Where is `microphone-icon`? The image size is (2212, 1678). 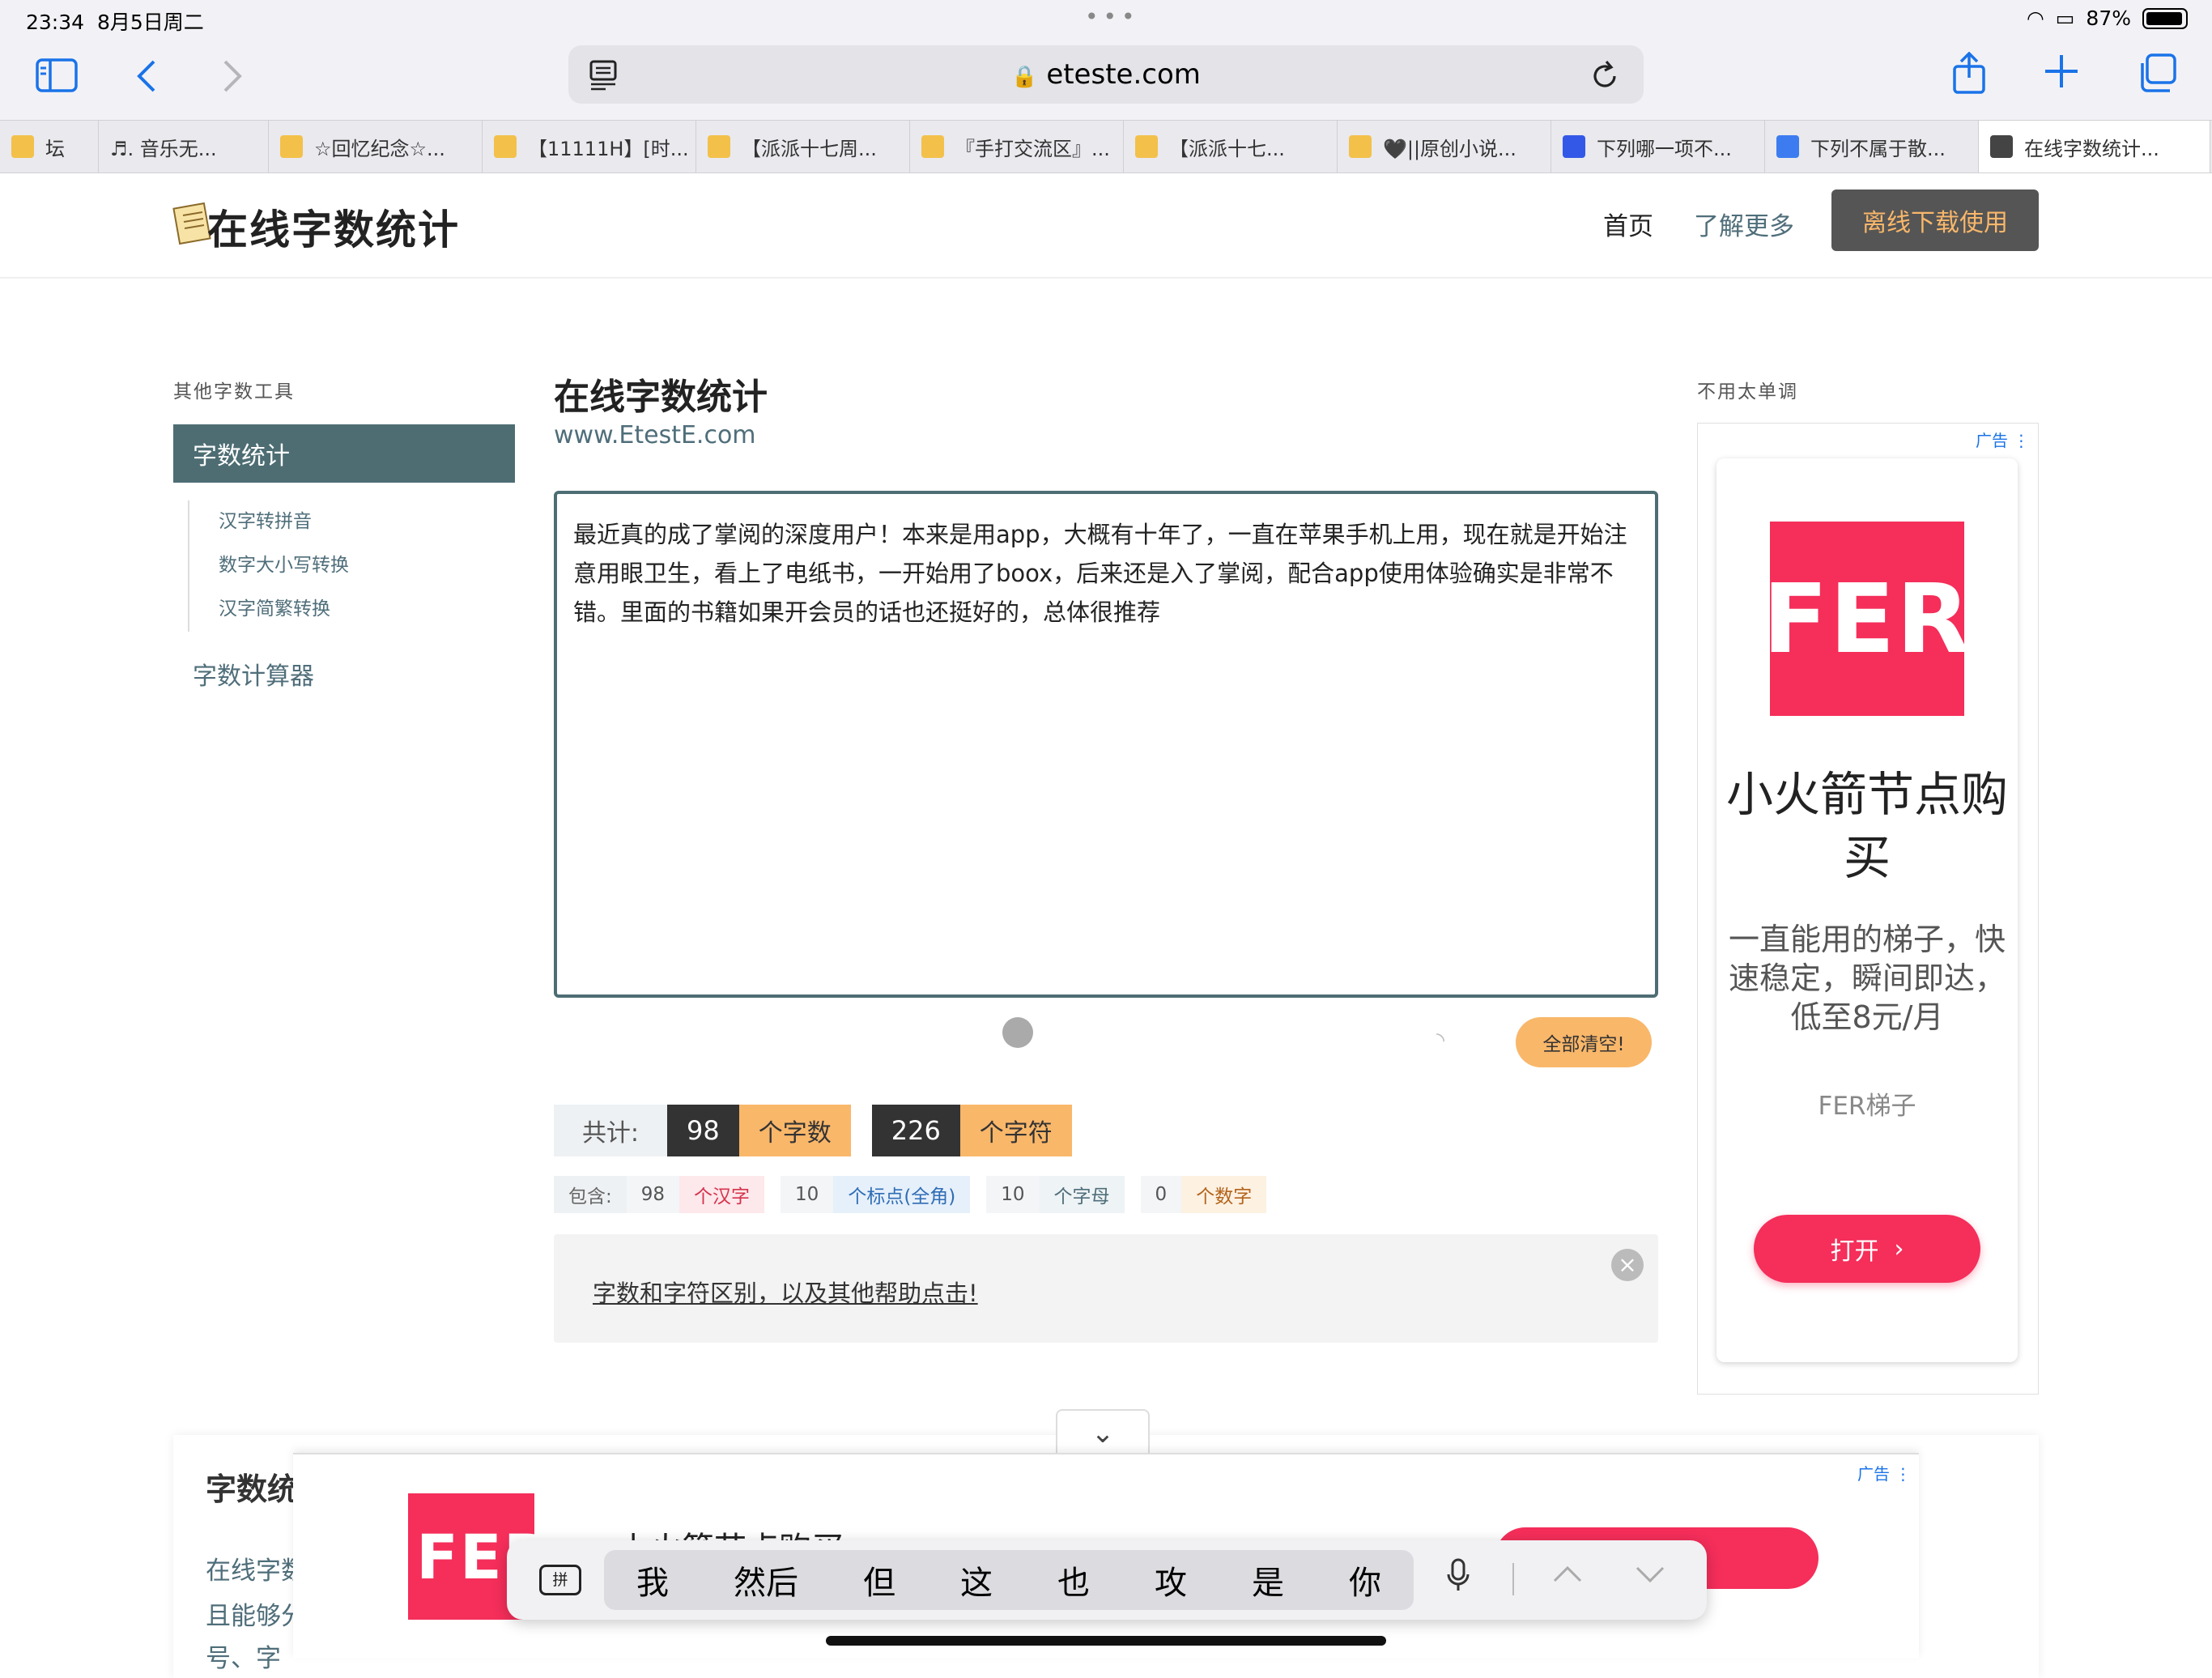 microphone-icon is located at coordinates (1458, 1578).